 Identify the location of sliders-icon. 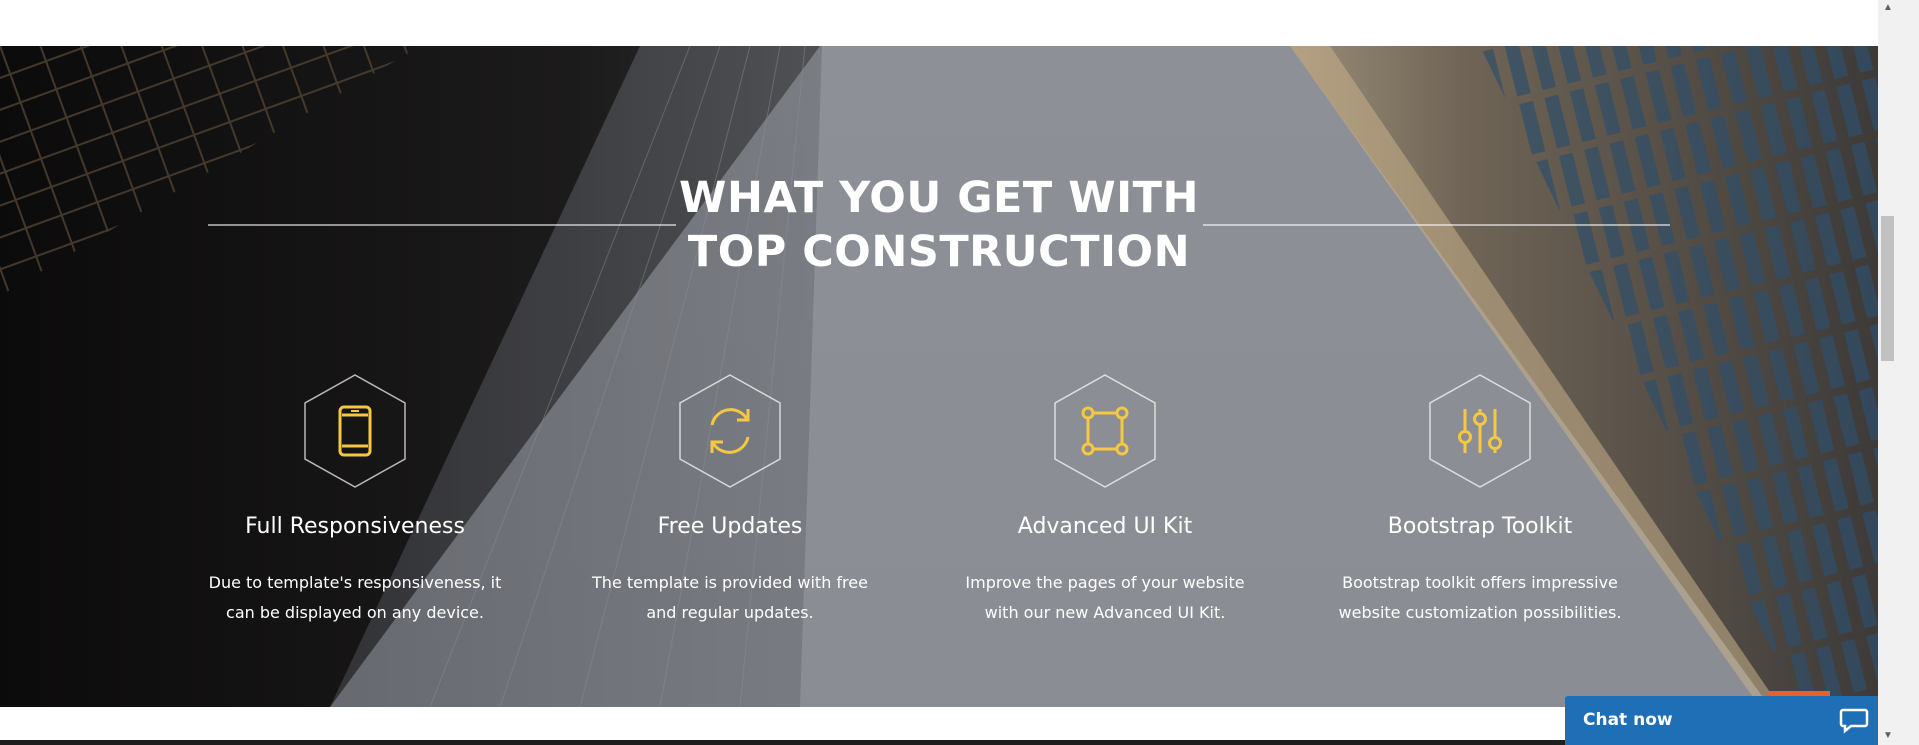
(1480, 431).